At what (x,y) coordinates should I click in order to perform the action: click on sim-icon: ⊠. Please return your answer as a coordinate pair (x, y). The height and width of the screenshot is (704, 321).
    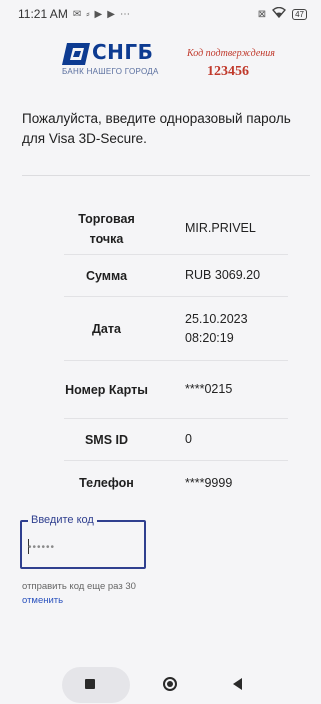
    Looking at the image, I should click on (262, 14).